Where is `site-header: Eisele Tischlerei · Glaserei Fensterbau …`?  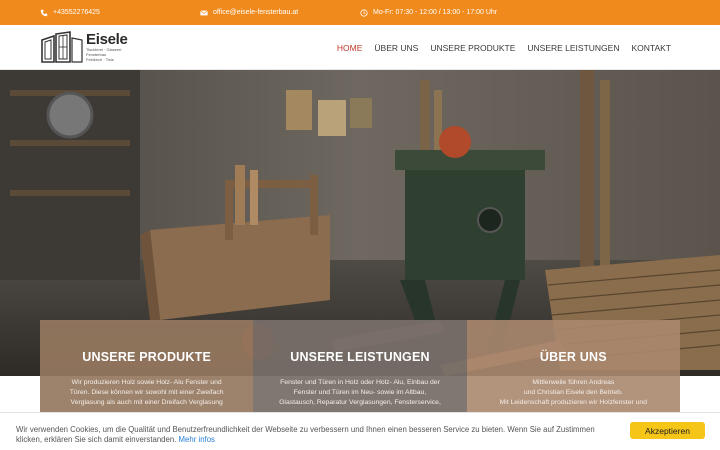
site-header: Eisele Tischlerei · Glaserei Fensterbau … is located at coordinates (360, 47).